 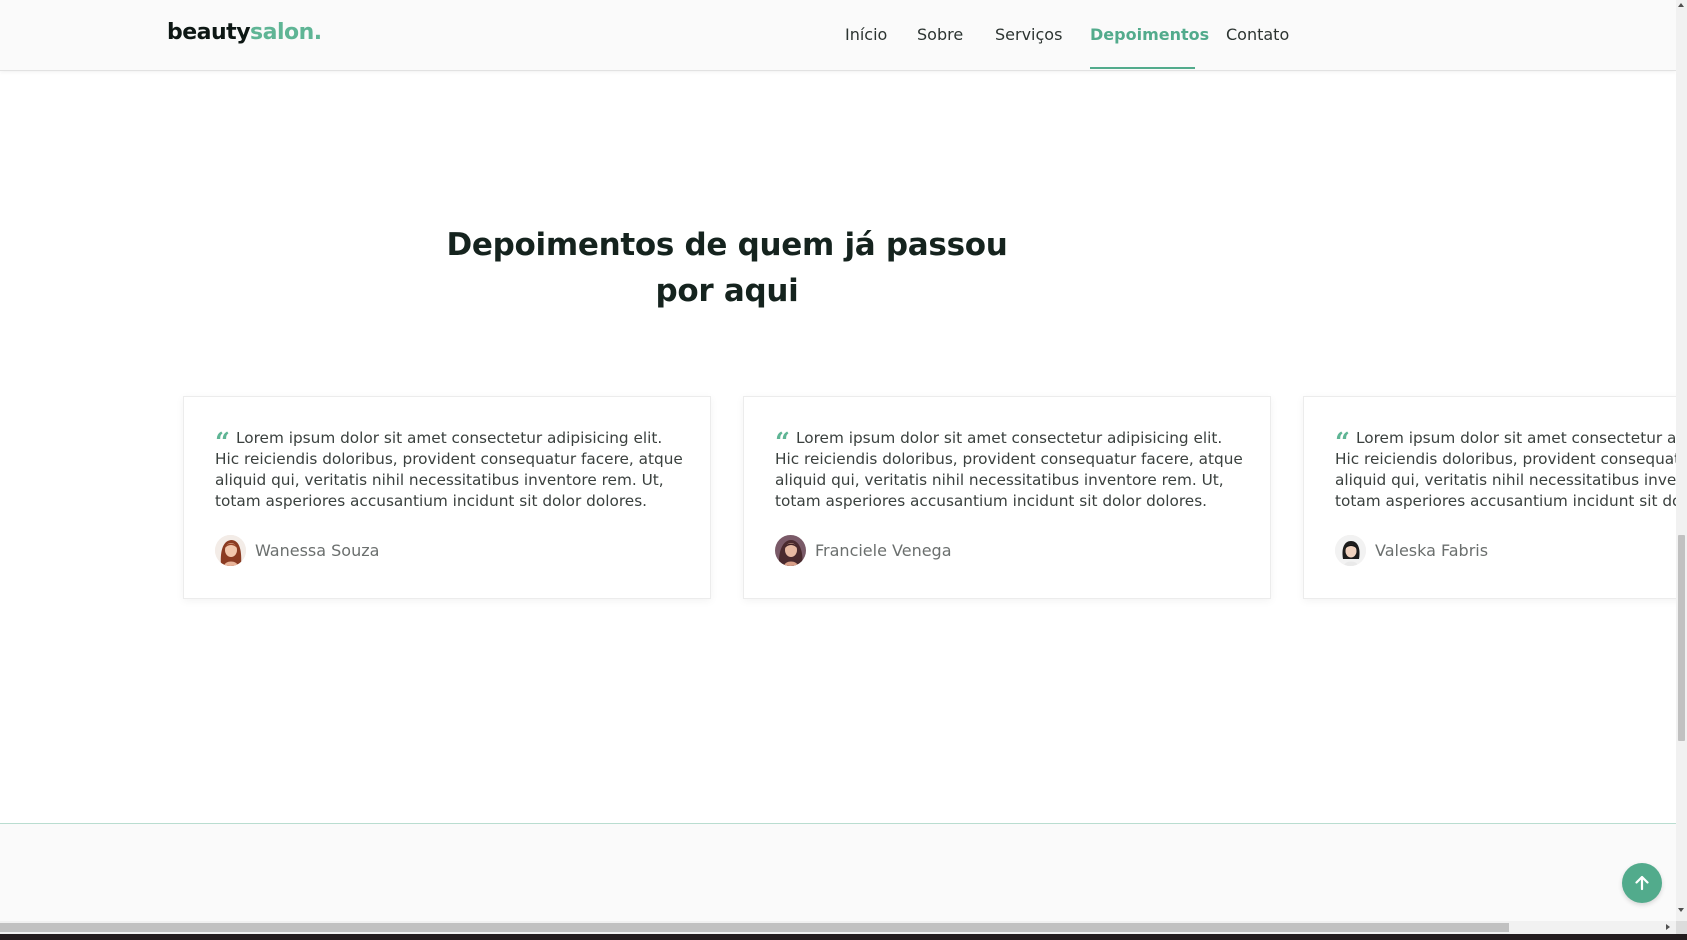 I want to click on scroll-right-arrow-icon, so click(x=1668, y=927).